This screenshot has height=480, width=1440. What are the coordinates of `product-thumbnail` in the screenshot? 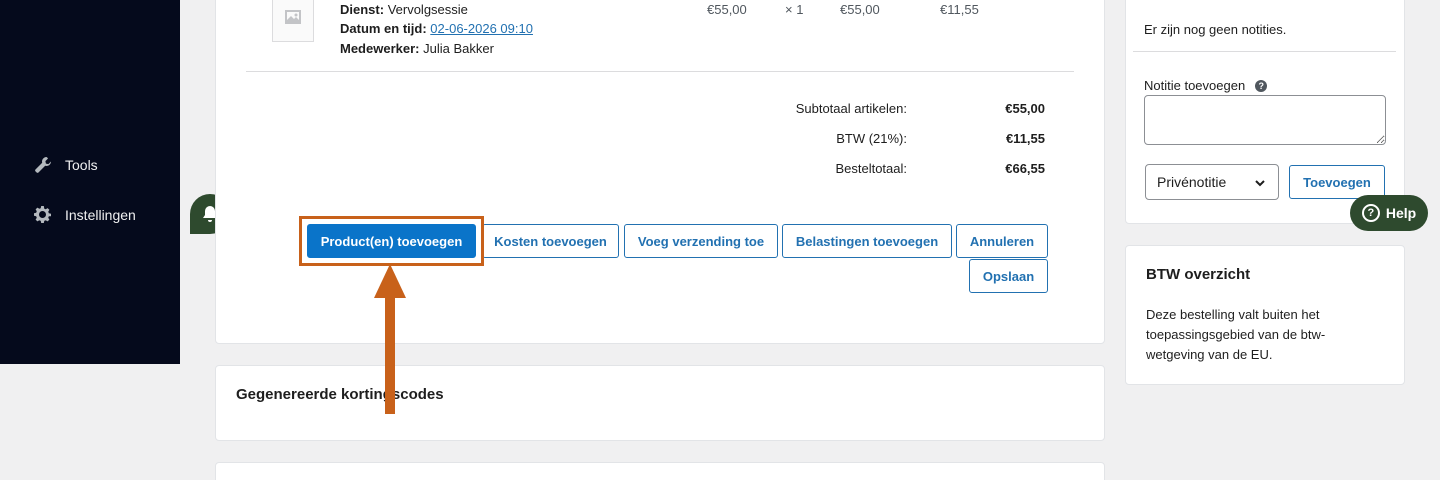 It's located at (293, 21).